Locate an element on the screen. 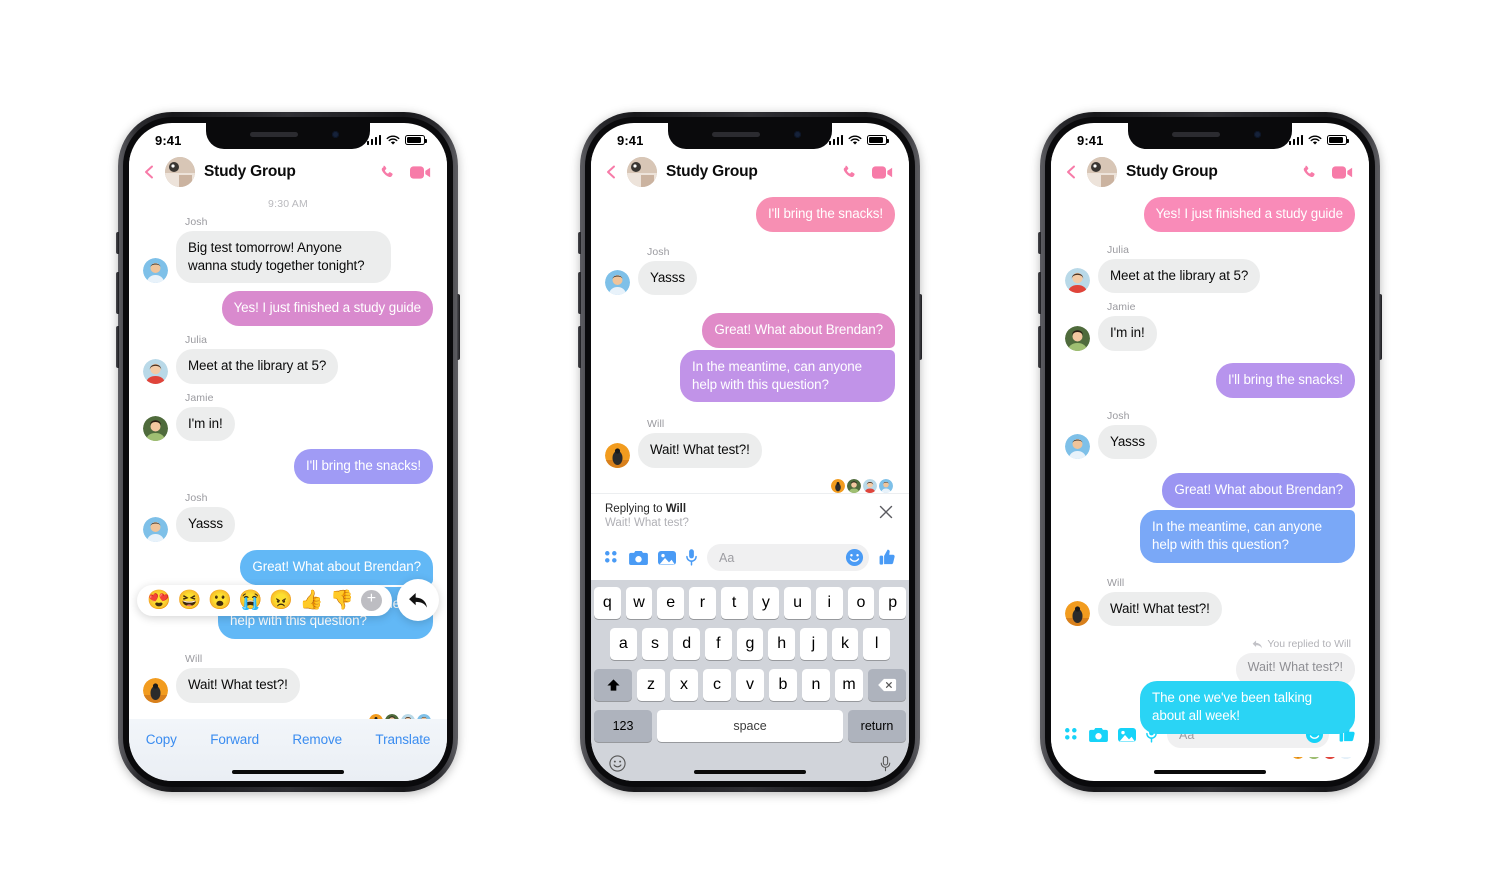 The image size is (1500, 880). forward-button: Forward is located at coordinates (234, 739).